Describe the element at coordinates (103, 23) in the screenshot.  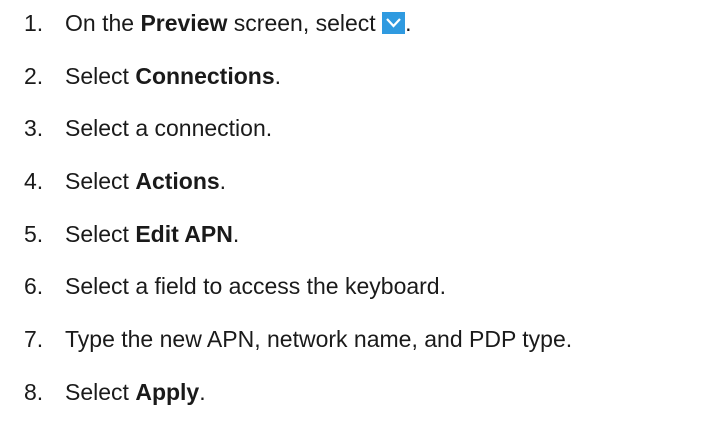
I see `step-text-pre: On the` at that location.